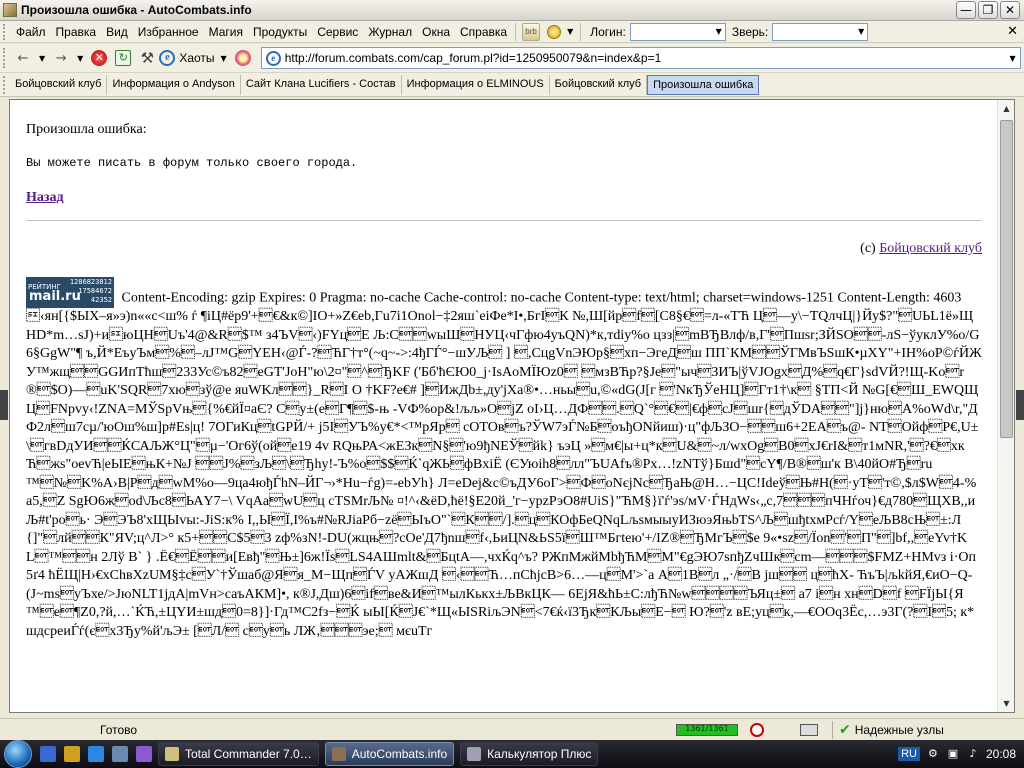  Describe the element at coordinates (10, 10) in the screenshot. I see `app-icon` at that location.